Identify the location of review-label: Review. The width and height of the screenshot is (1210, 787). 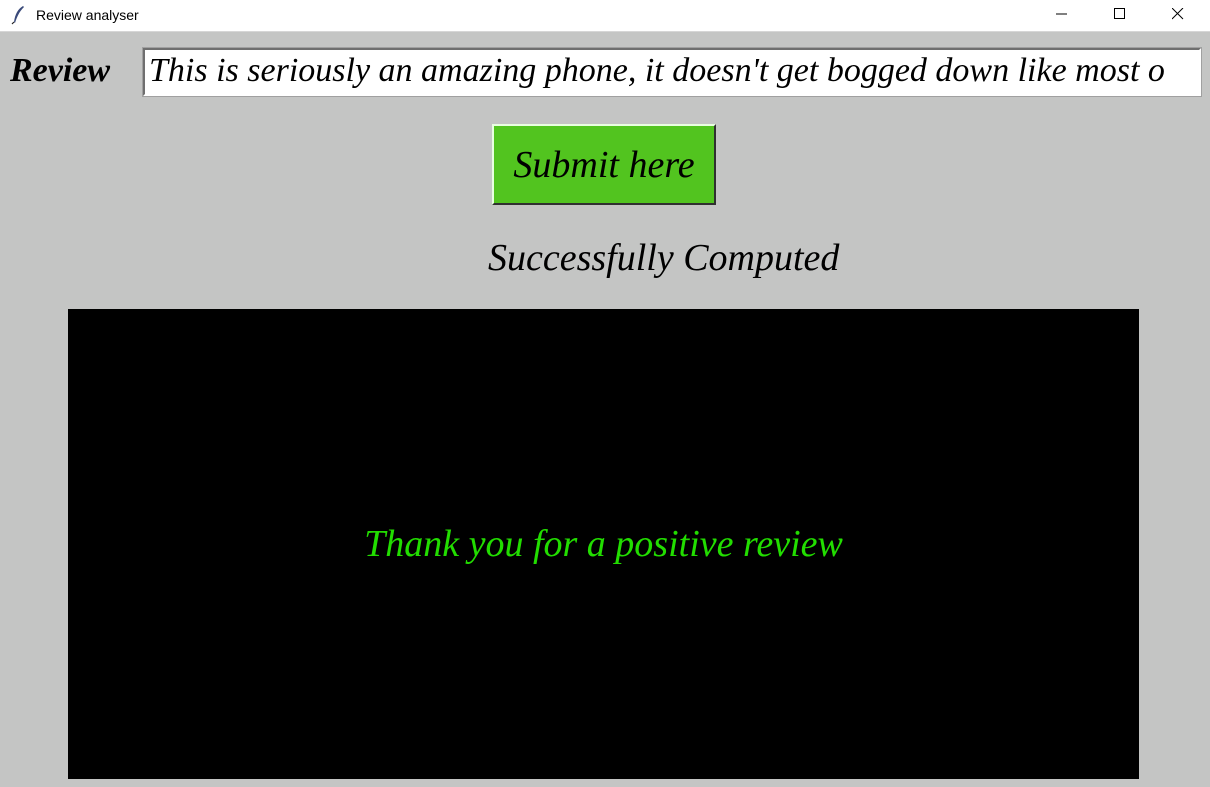
(60, 70).